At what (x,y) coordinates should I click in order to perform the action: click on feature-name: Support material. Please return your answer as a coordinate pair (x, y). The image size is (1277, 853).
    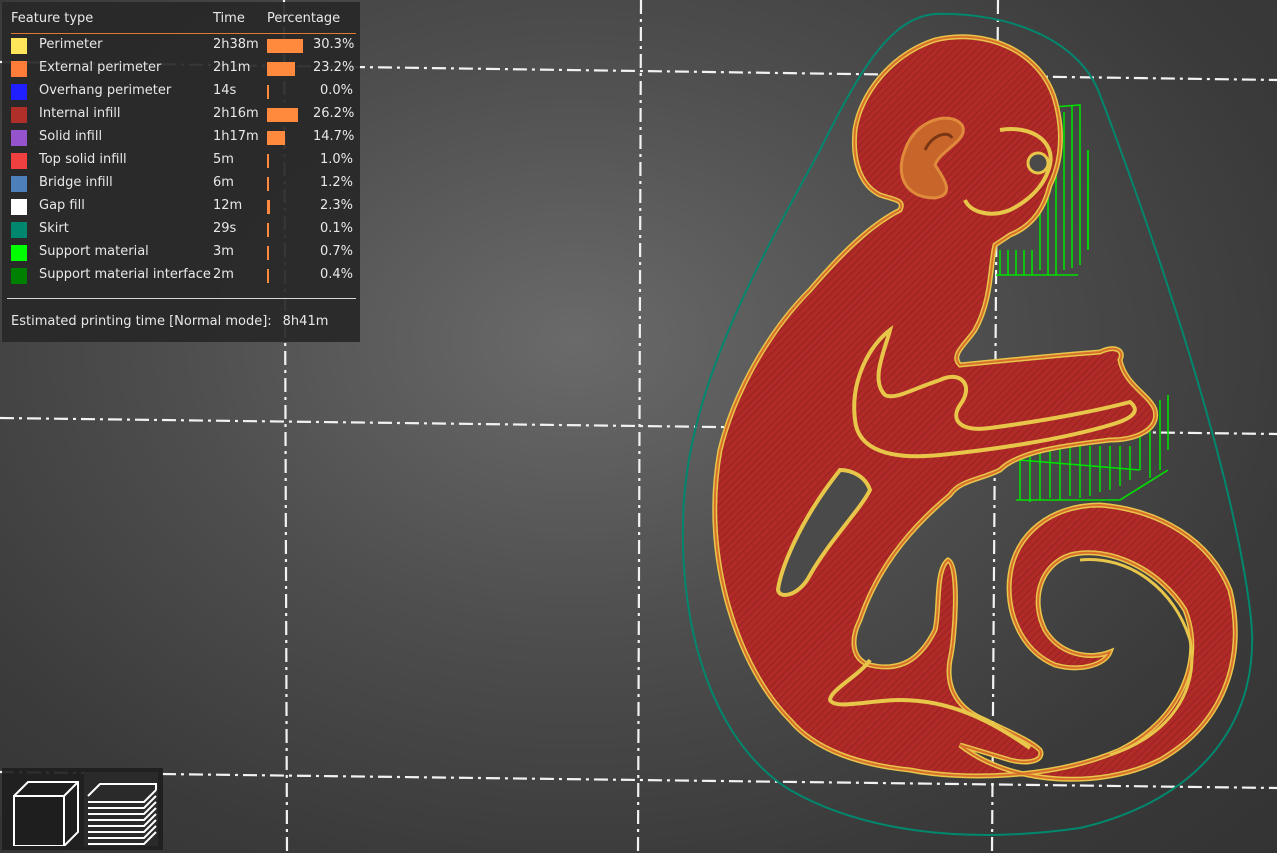
    Looking at the image, I should click on (94, 251).